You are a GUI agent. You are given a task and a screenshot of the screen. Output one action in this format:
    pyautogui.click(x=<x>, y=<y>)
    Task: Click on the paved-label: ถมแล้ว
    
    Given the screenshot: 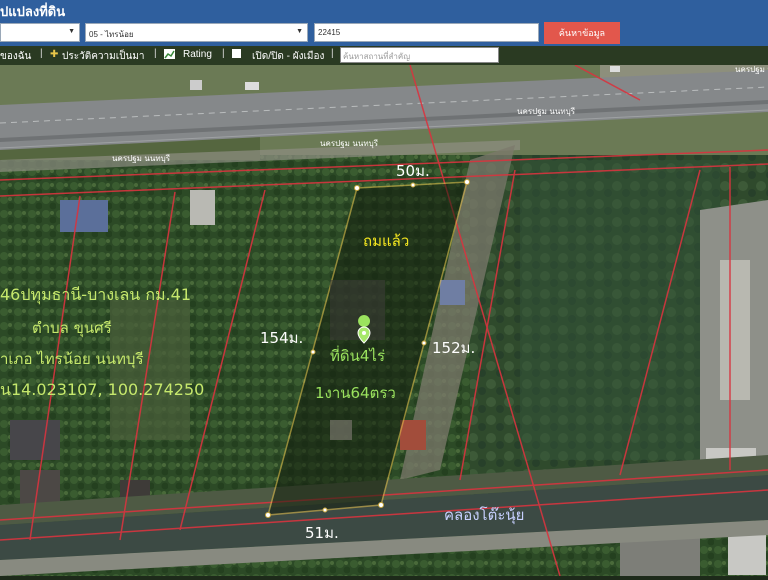 What is the action you would take?
    pyautogui.click(x=386, y=241)
    